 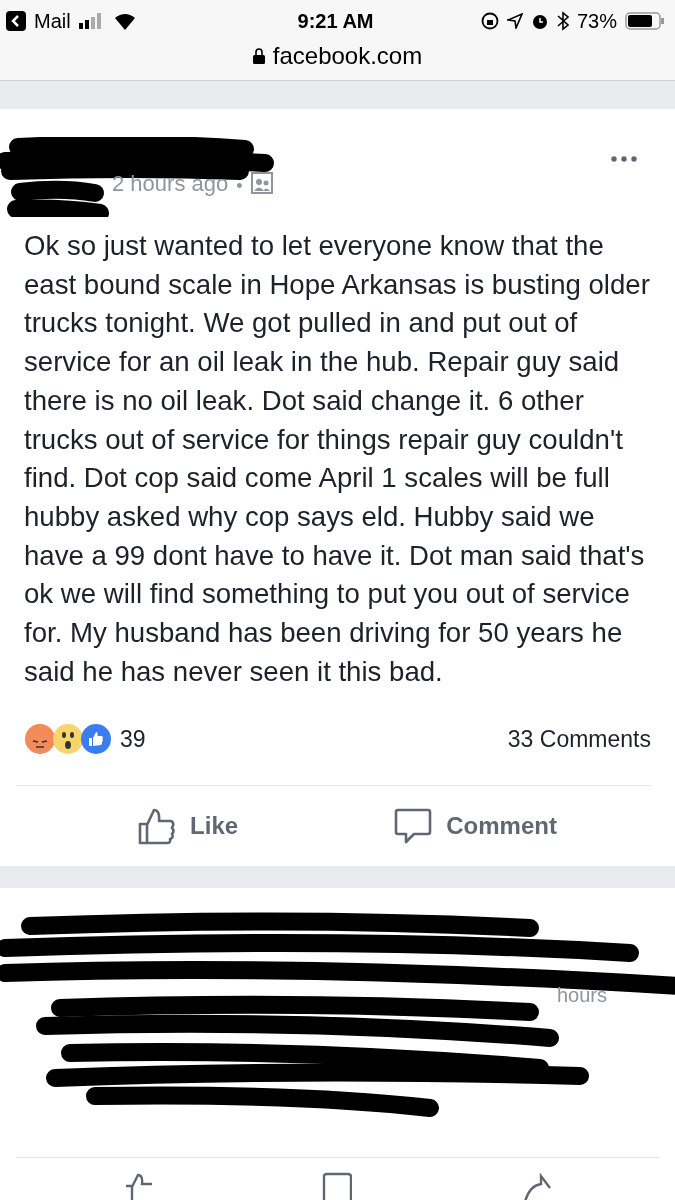 I want to click on angry-reaction-icon, so click(x=40, y=739).